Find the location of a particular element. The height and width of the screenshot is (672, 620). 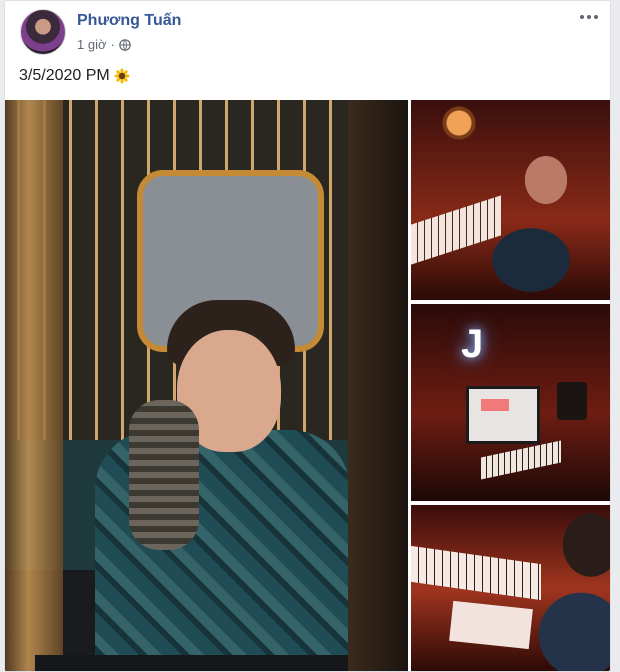

photo-writing is located at coordinates (510, 588).